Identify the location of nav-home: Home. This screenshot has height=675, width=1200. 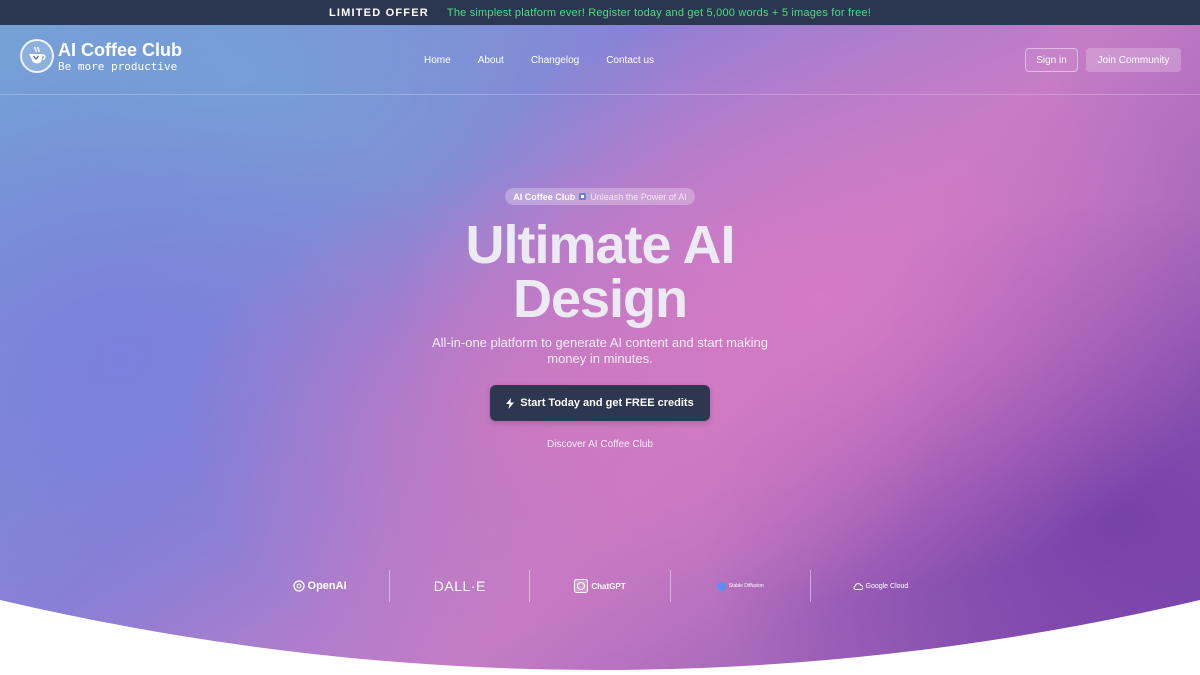
(437, 60).